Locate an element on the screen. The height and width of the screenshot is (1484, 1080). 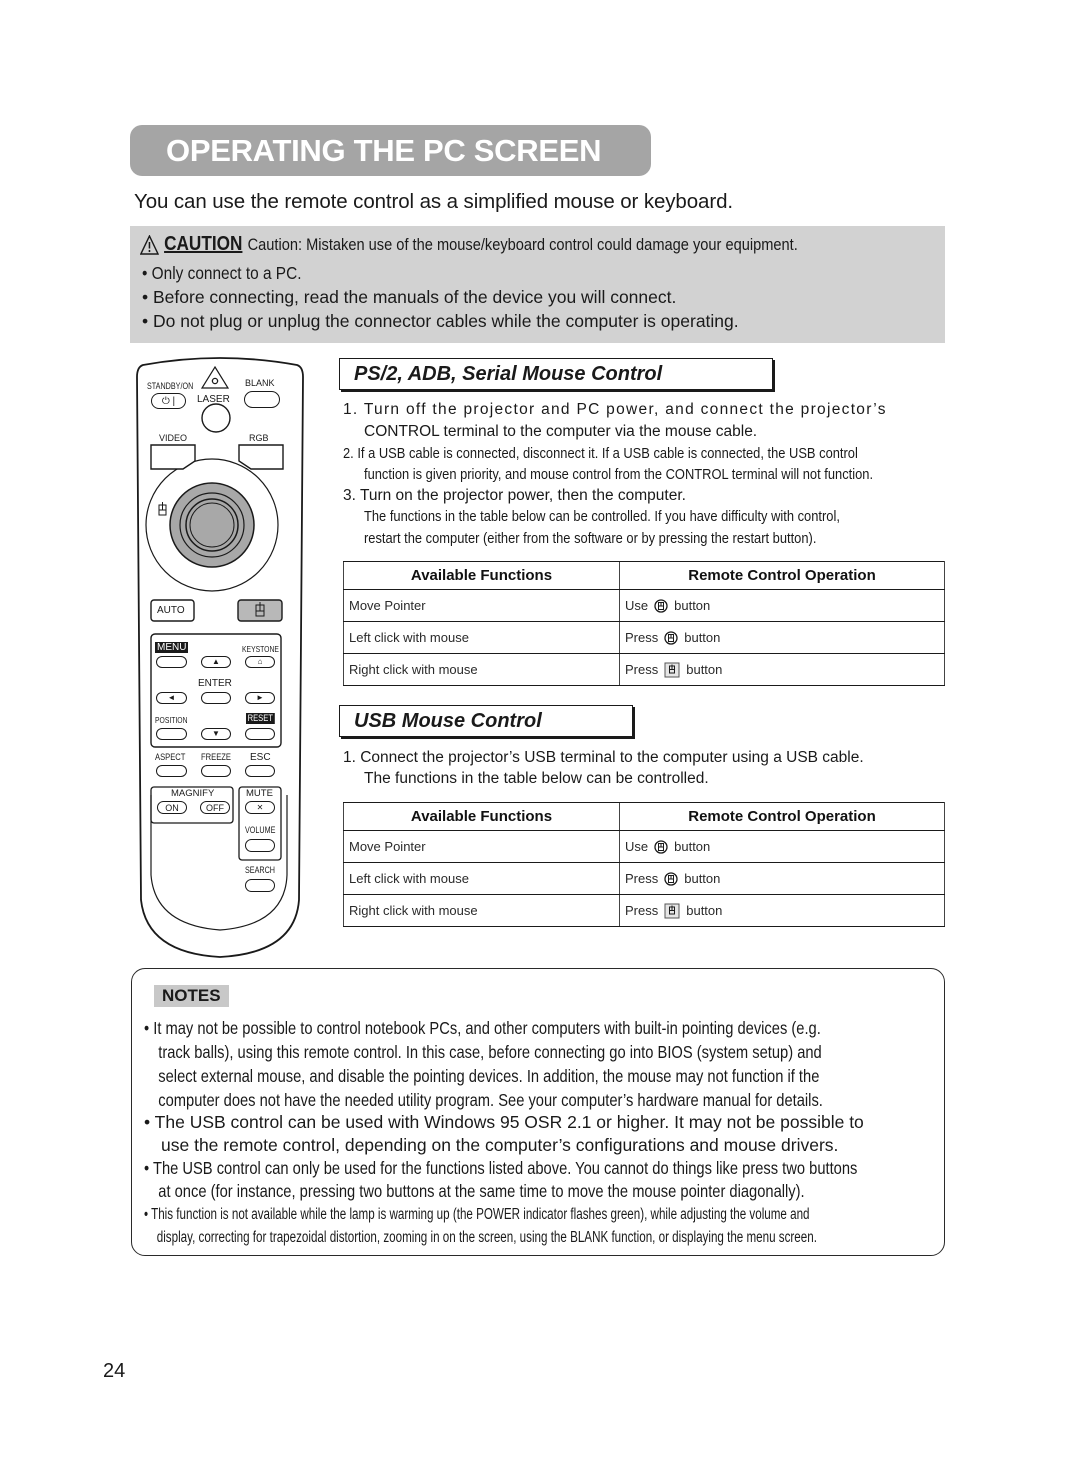
blank-label: BLANK is located at coordinates (260, 383).